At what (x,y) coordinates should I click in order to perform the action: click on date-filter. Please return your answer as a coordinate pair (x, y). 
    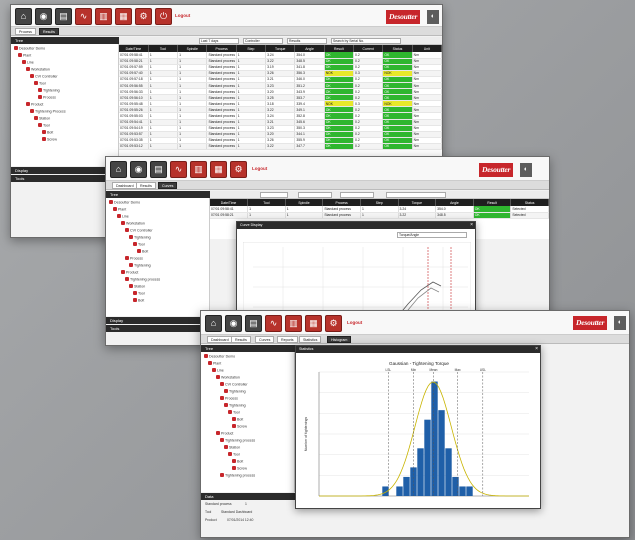
    Looking at the image, I should click on (274, 195).